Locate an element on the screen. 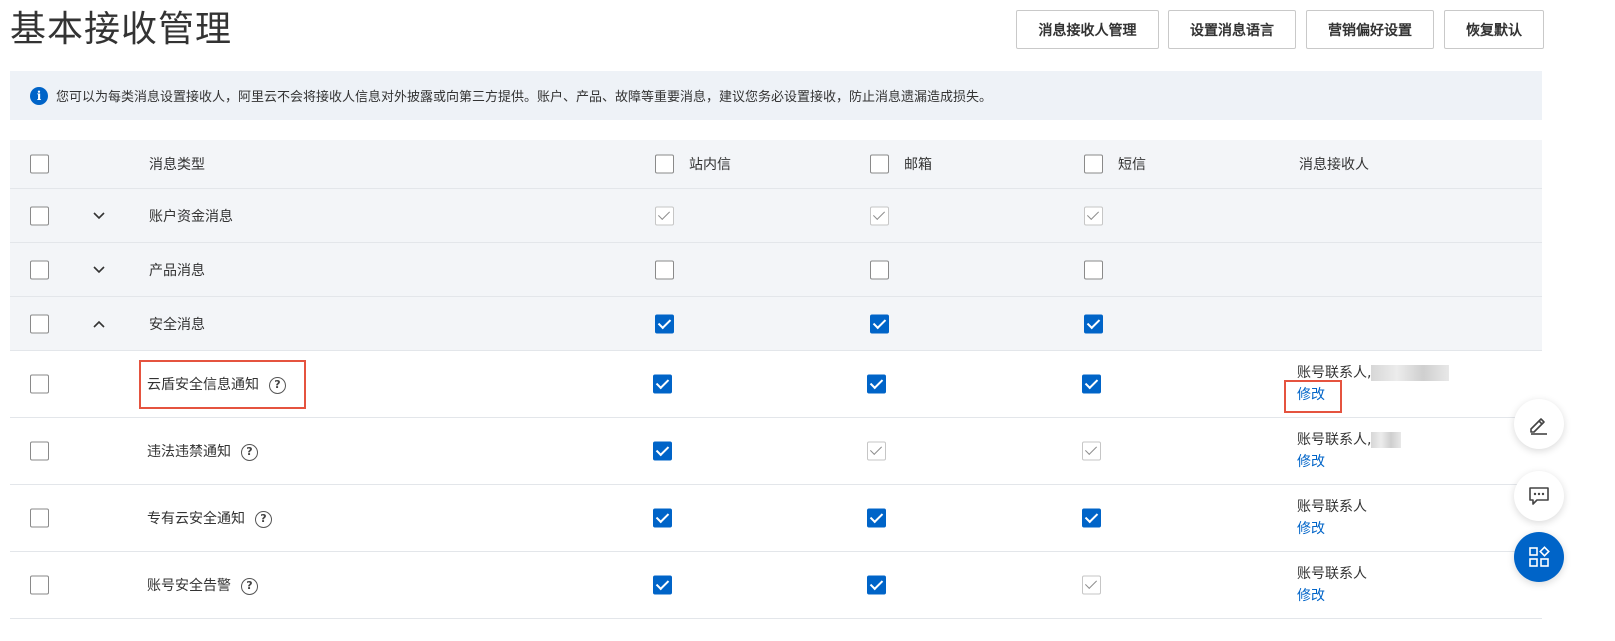 This screenshot has height=641, width=1615. table-row: 云盾安全信息通知? 账号联系人, 修改 is located at coordinates (776, 384).